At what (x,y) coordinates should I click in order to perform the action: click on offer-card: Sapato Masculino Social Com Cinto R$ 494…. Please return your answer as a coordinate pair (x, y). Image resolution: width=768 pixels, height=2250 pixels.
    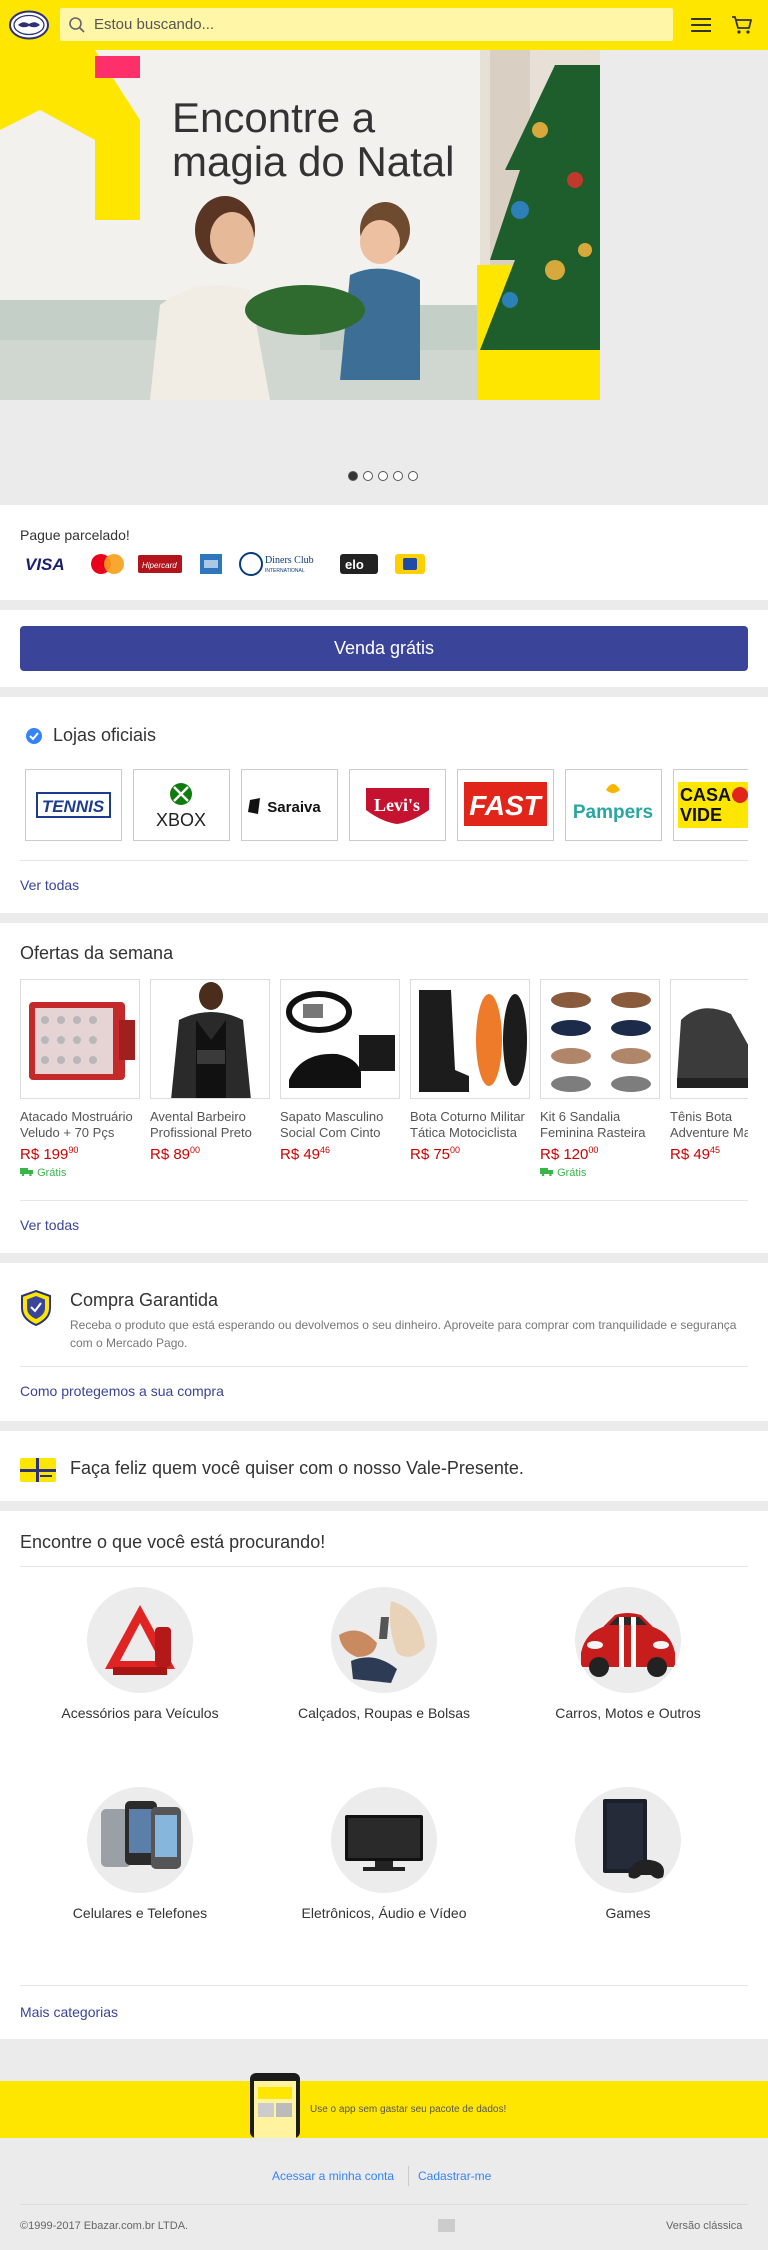
    Looking at the image, I should click on (340, 1071).